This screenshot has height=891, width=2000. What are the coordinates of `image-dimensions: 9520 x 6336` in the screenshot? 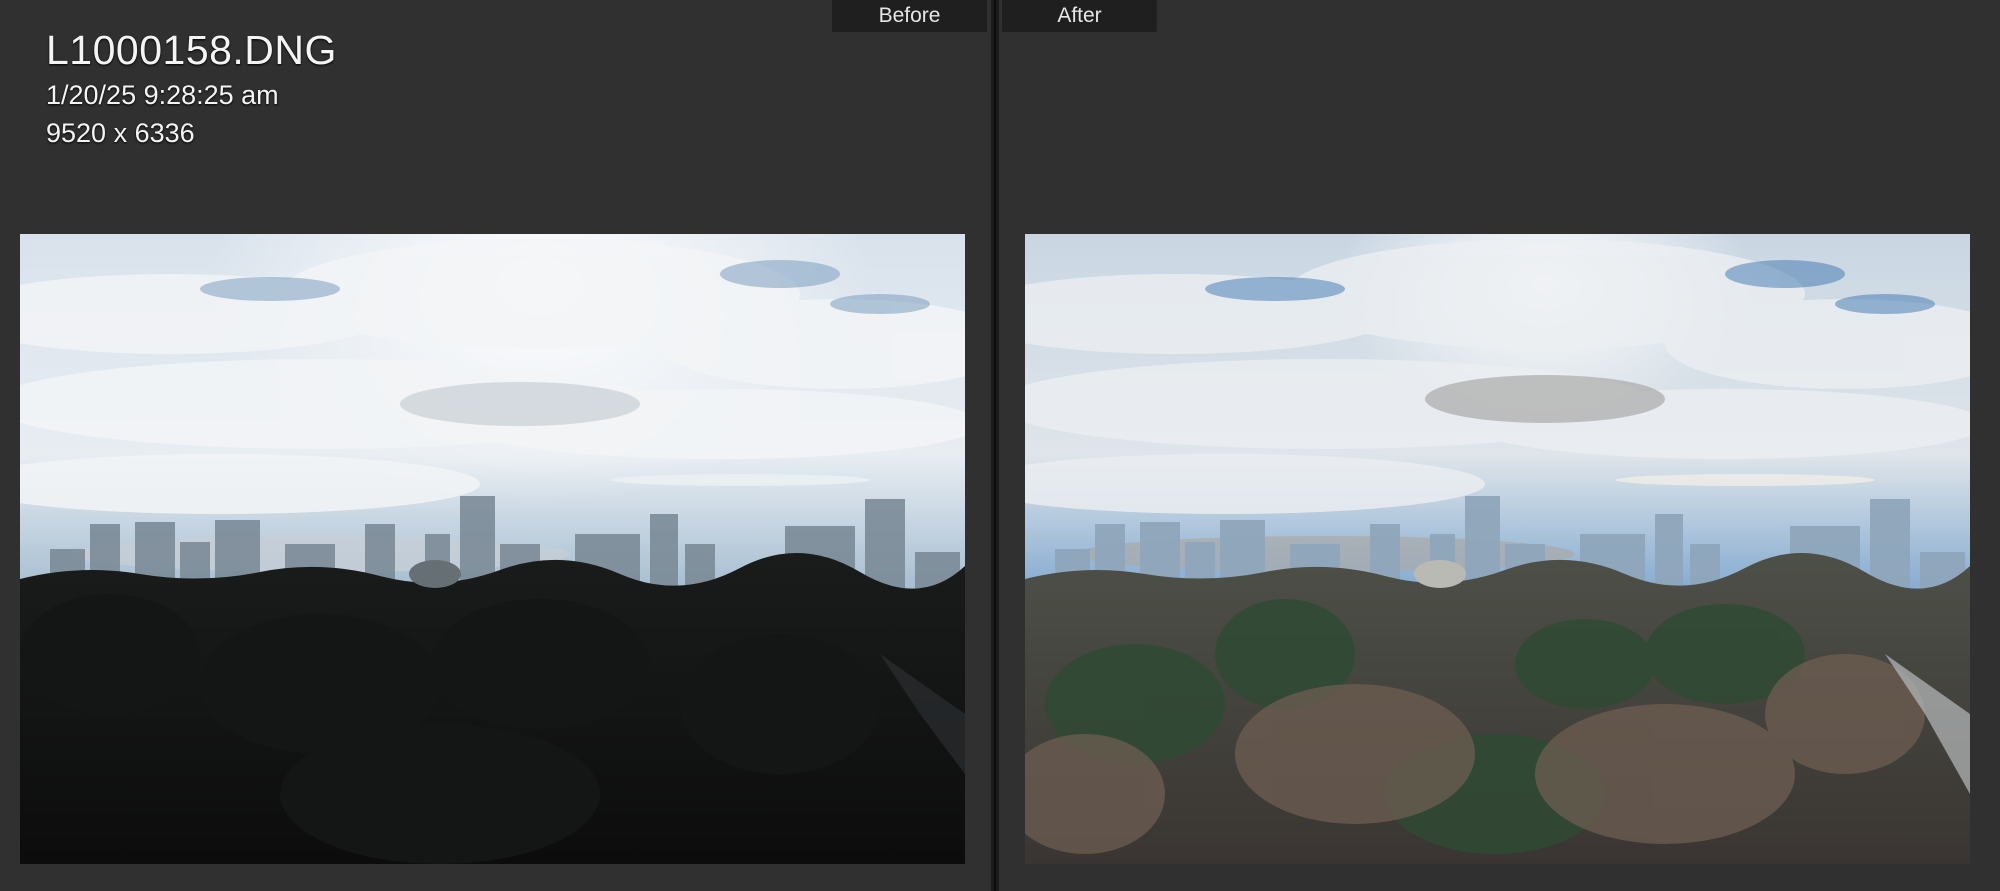 It's located at (120, 133).